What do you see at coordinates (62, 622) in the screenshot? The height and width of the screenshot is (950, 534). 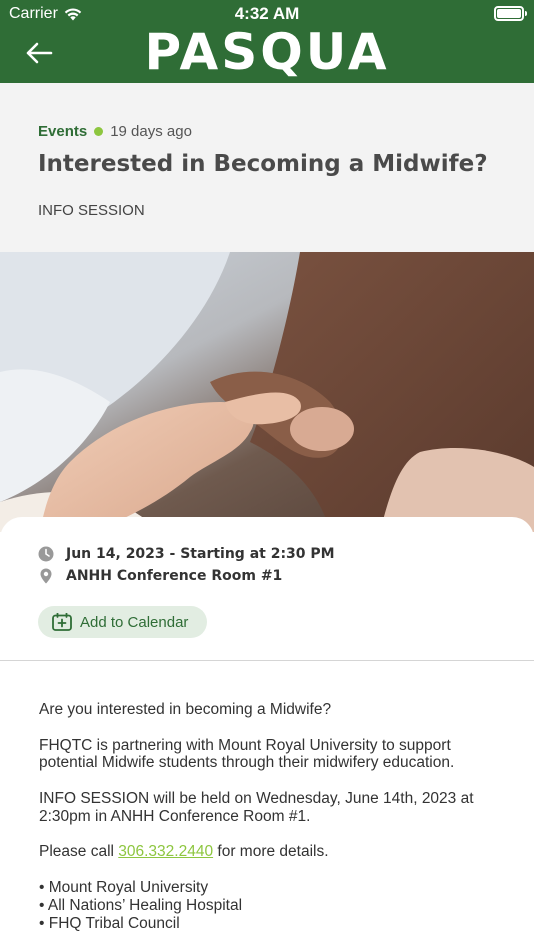 I see `calendar-add-icon` at bounding box center [62, 622].